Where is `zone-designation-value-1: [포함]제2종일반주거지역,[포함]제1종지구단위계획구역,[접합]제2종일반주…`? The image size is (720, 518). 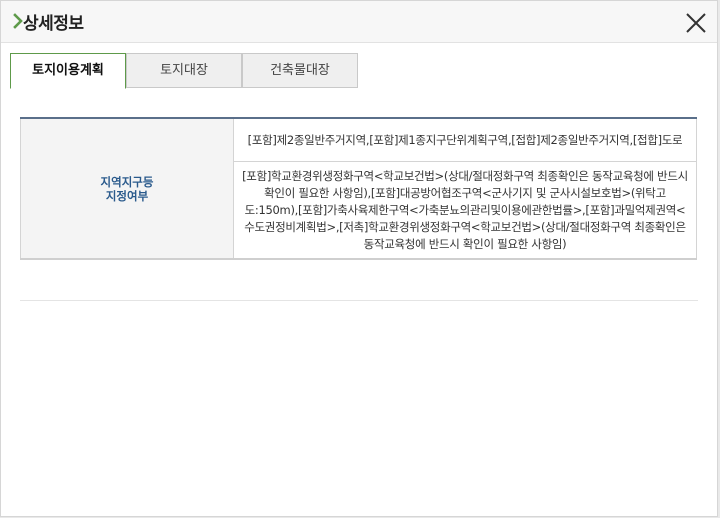
zone-designation-value-1: [포함]제2종일반주거지역,[포함]제1종지구단위계획구역,[접합]제2종일반주… is located at coordinates (465, 139).